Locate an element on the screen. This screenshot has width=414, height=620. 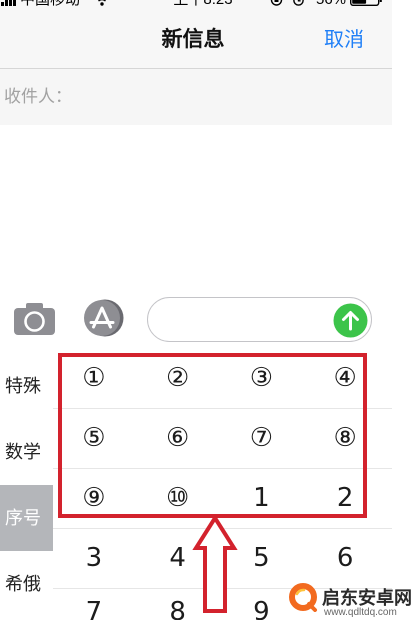
send-button is located at coordinates (350, 320).